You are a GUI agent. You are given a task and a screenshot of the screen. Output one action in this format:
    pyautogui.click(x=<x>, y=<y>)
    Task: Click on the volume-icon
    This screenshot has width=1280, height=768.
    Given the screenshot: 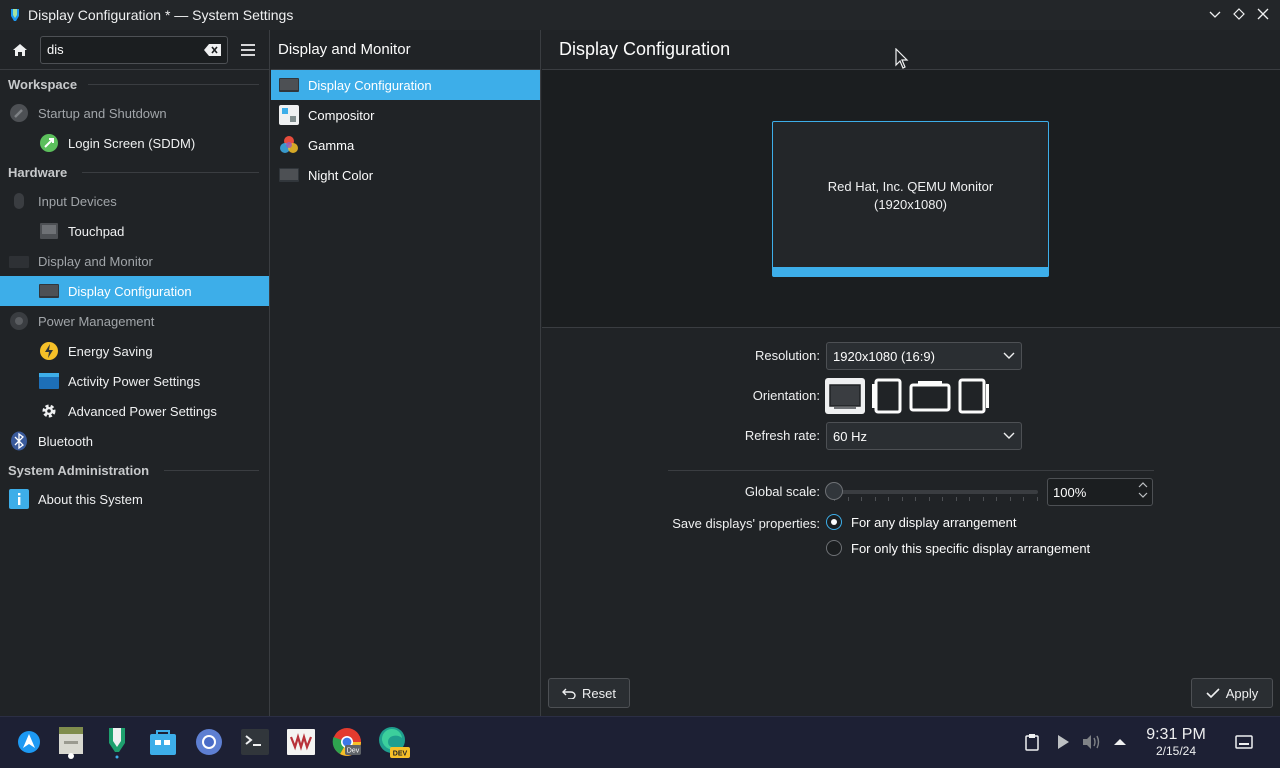 What is the action you would take?
    pyautogui.click(x=1091, y=742)
    